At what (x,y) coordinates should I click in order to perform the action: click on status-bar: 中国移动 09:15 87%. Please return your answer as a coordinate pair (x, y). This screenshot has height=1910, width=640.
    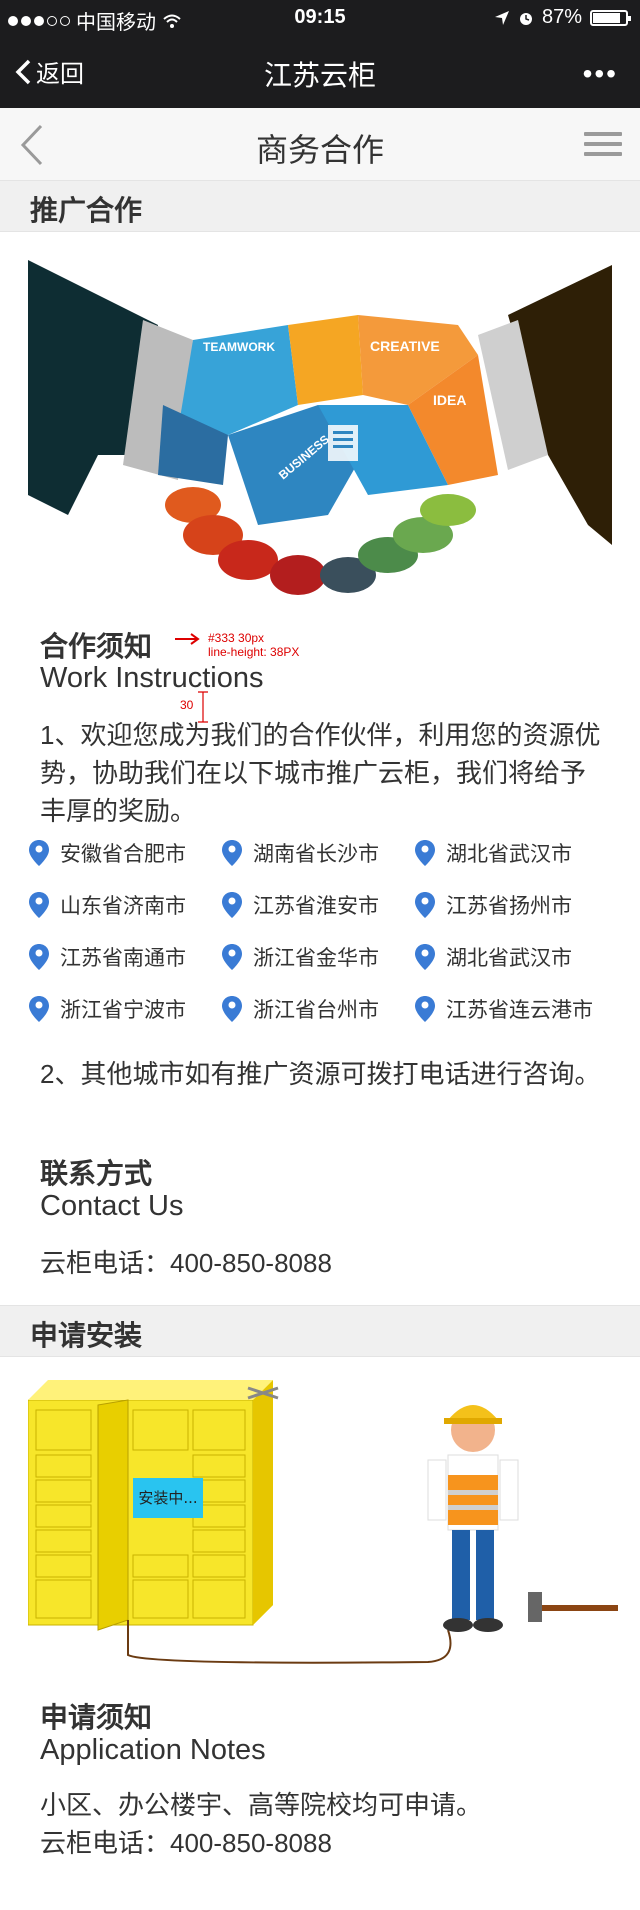
    Looking at the image, I should click on (320, 18).